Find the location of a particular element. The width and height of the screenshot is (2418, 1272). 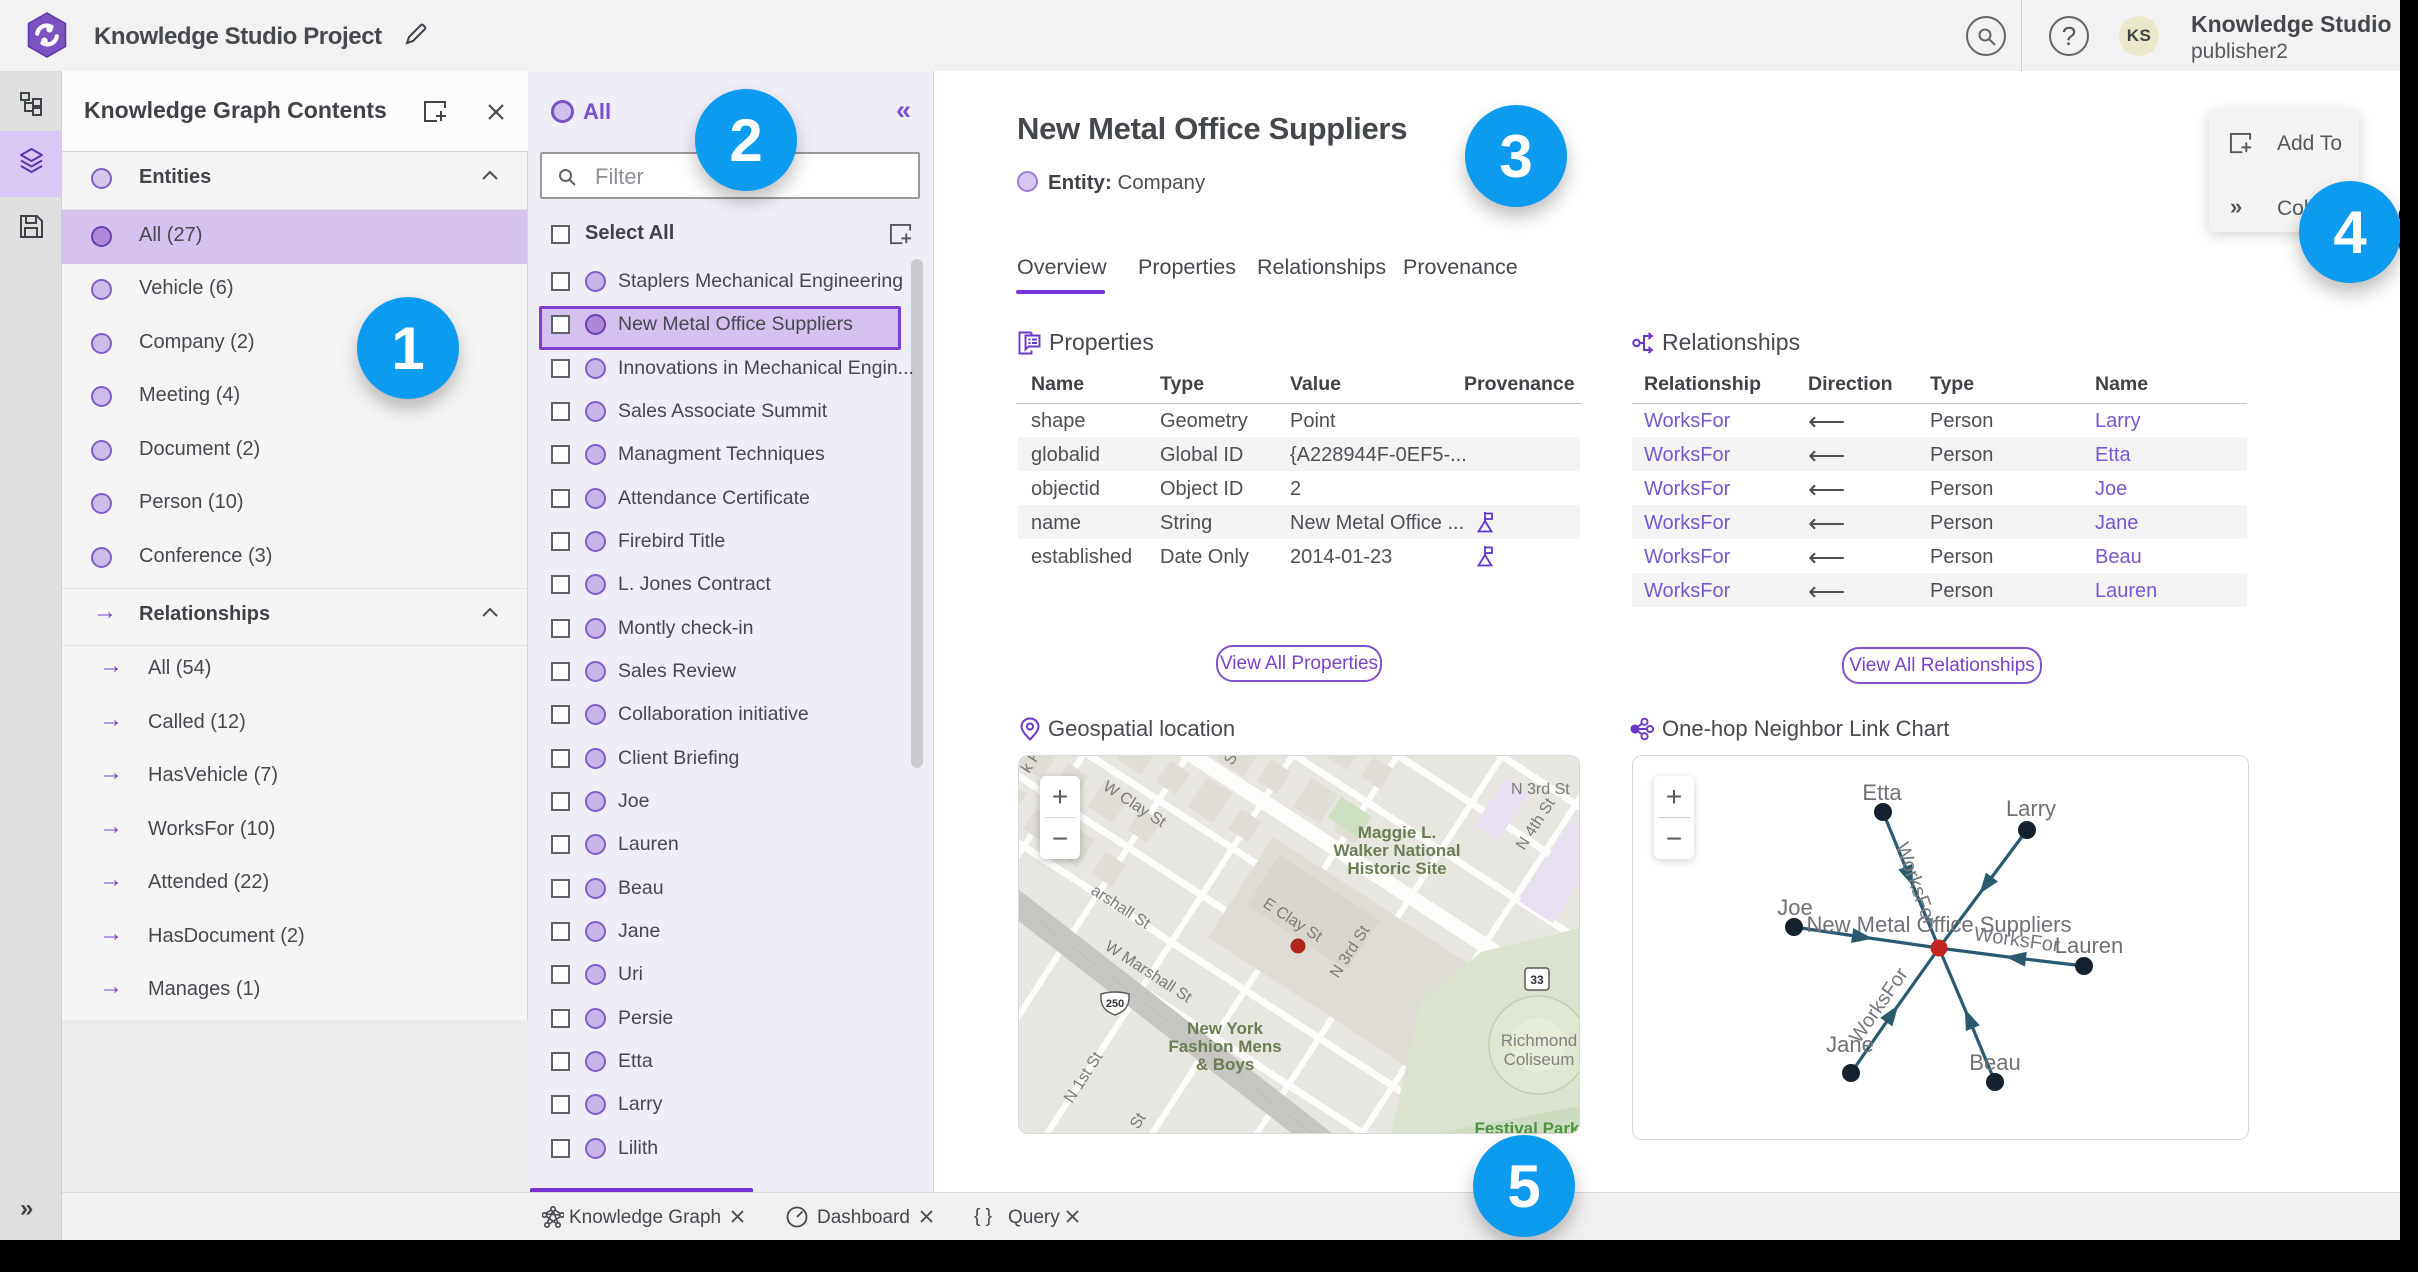

svg-text: Maggie L. is located at coordinates (1397, 832).